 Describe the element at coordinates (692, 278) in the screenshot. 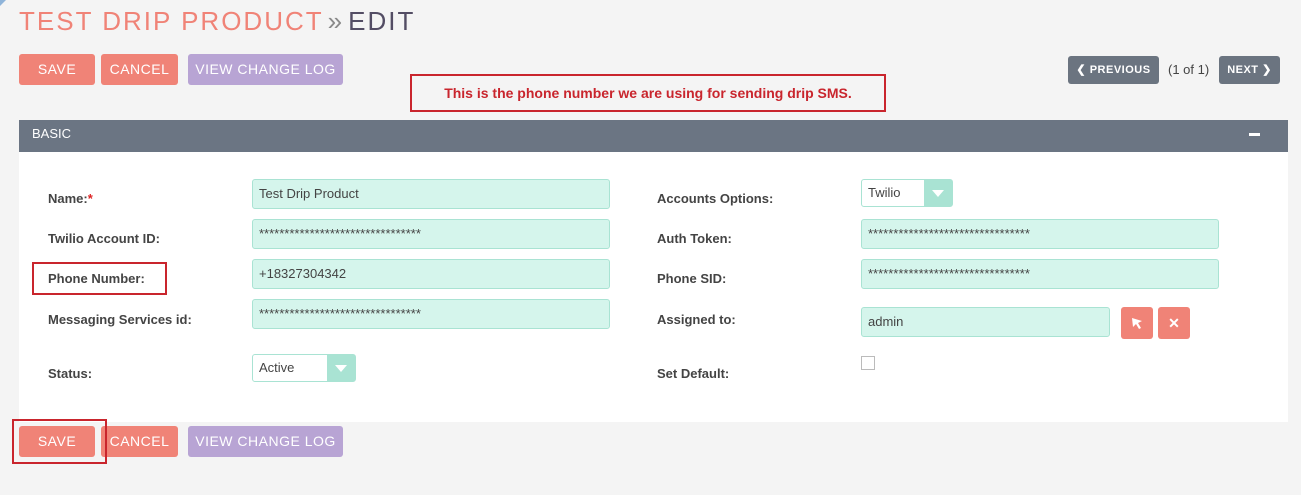

I see `phone-sid-label: Phone SID:` at that location.